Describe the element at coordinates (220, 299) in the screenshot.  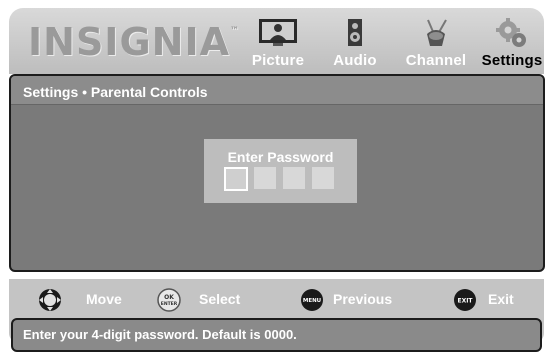
I see `hint-select-label: Select` at that location.